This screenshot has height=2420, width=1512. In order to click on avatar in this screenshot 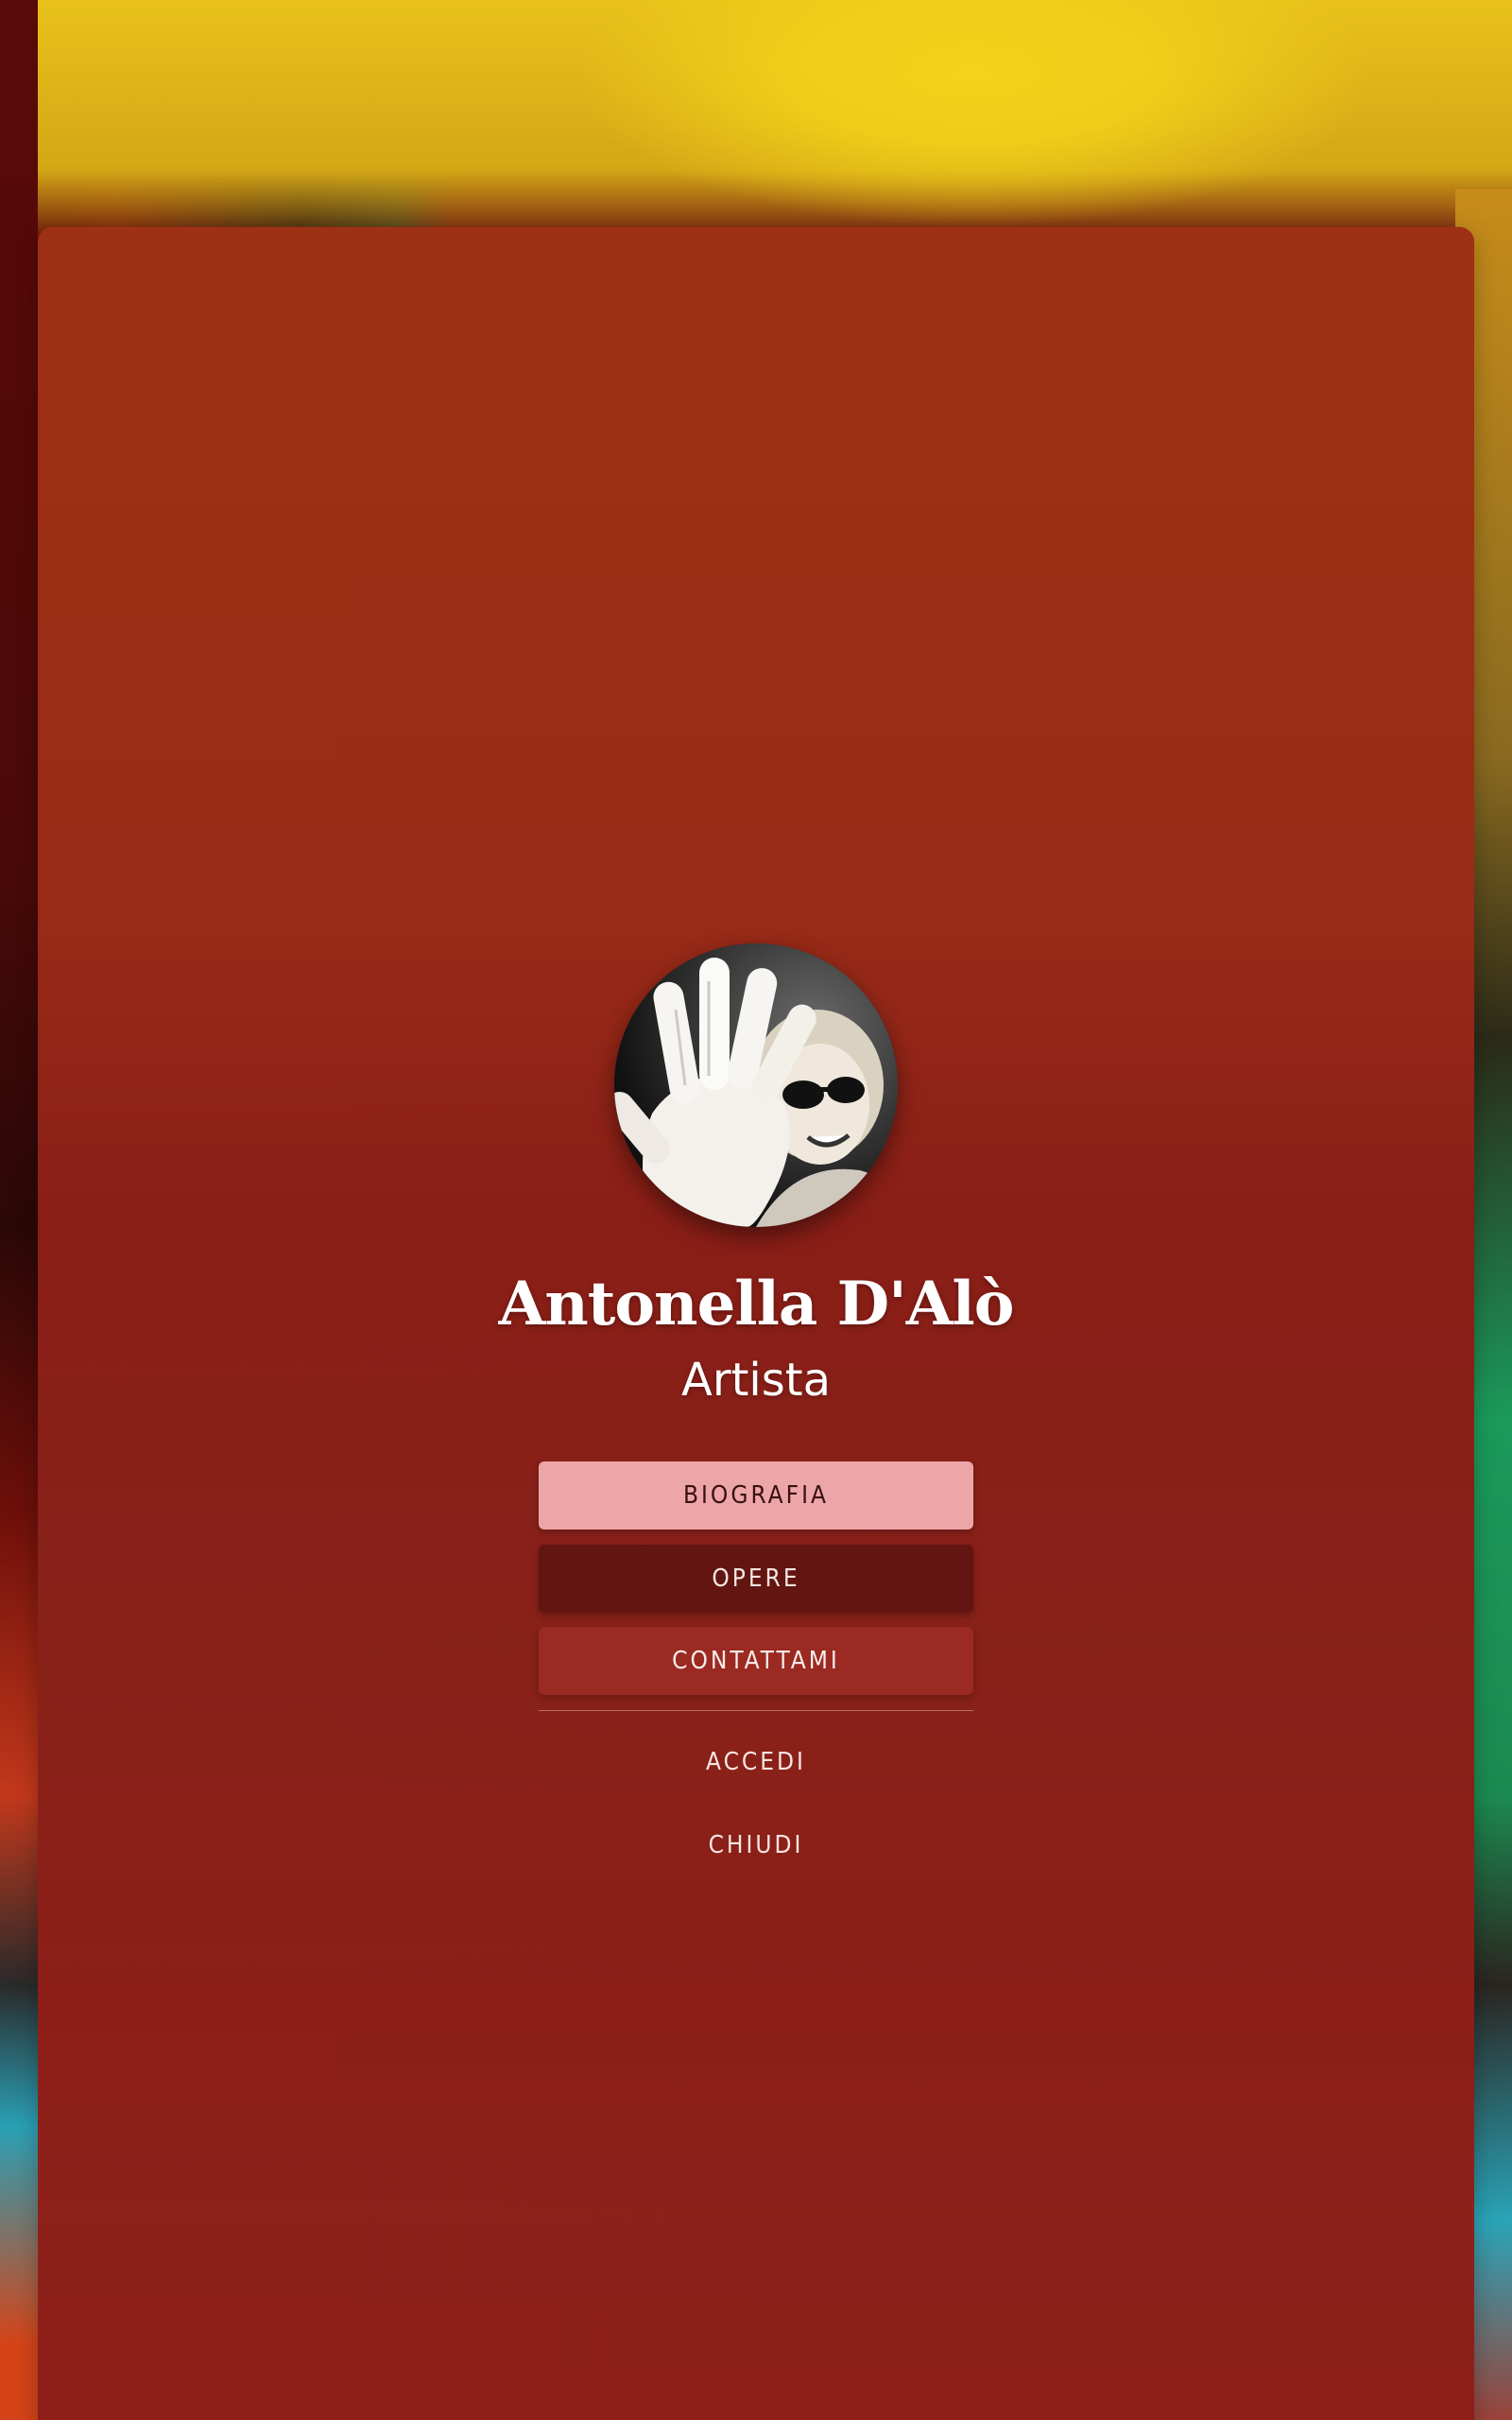, I will do `click(756, 1085)`.